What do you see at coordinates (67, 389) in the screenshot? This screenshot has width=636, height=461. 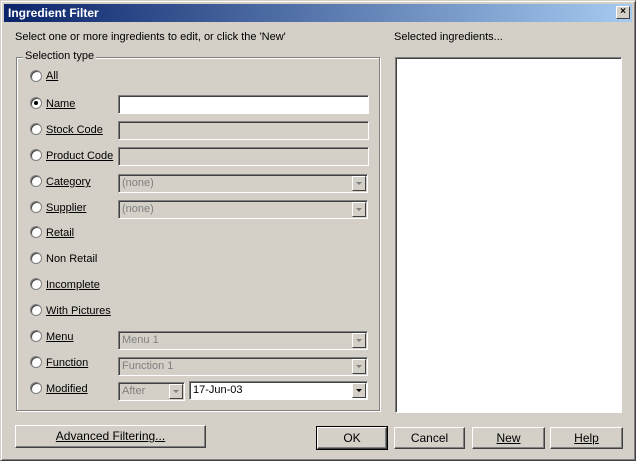 I see `radio-modified-label: Modified` at bounding box center [67, 389].